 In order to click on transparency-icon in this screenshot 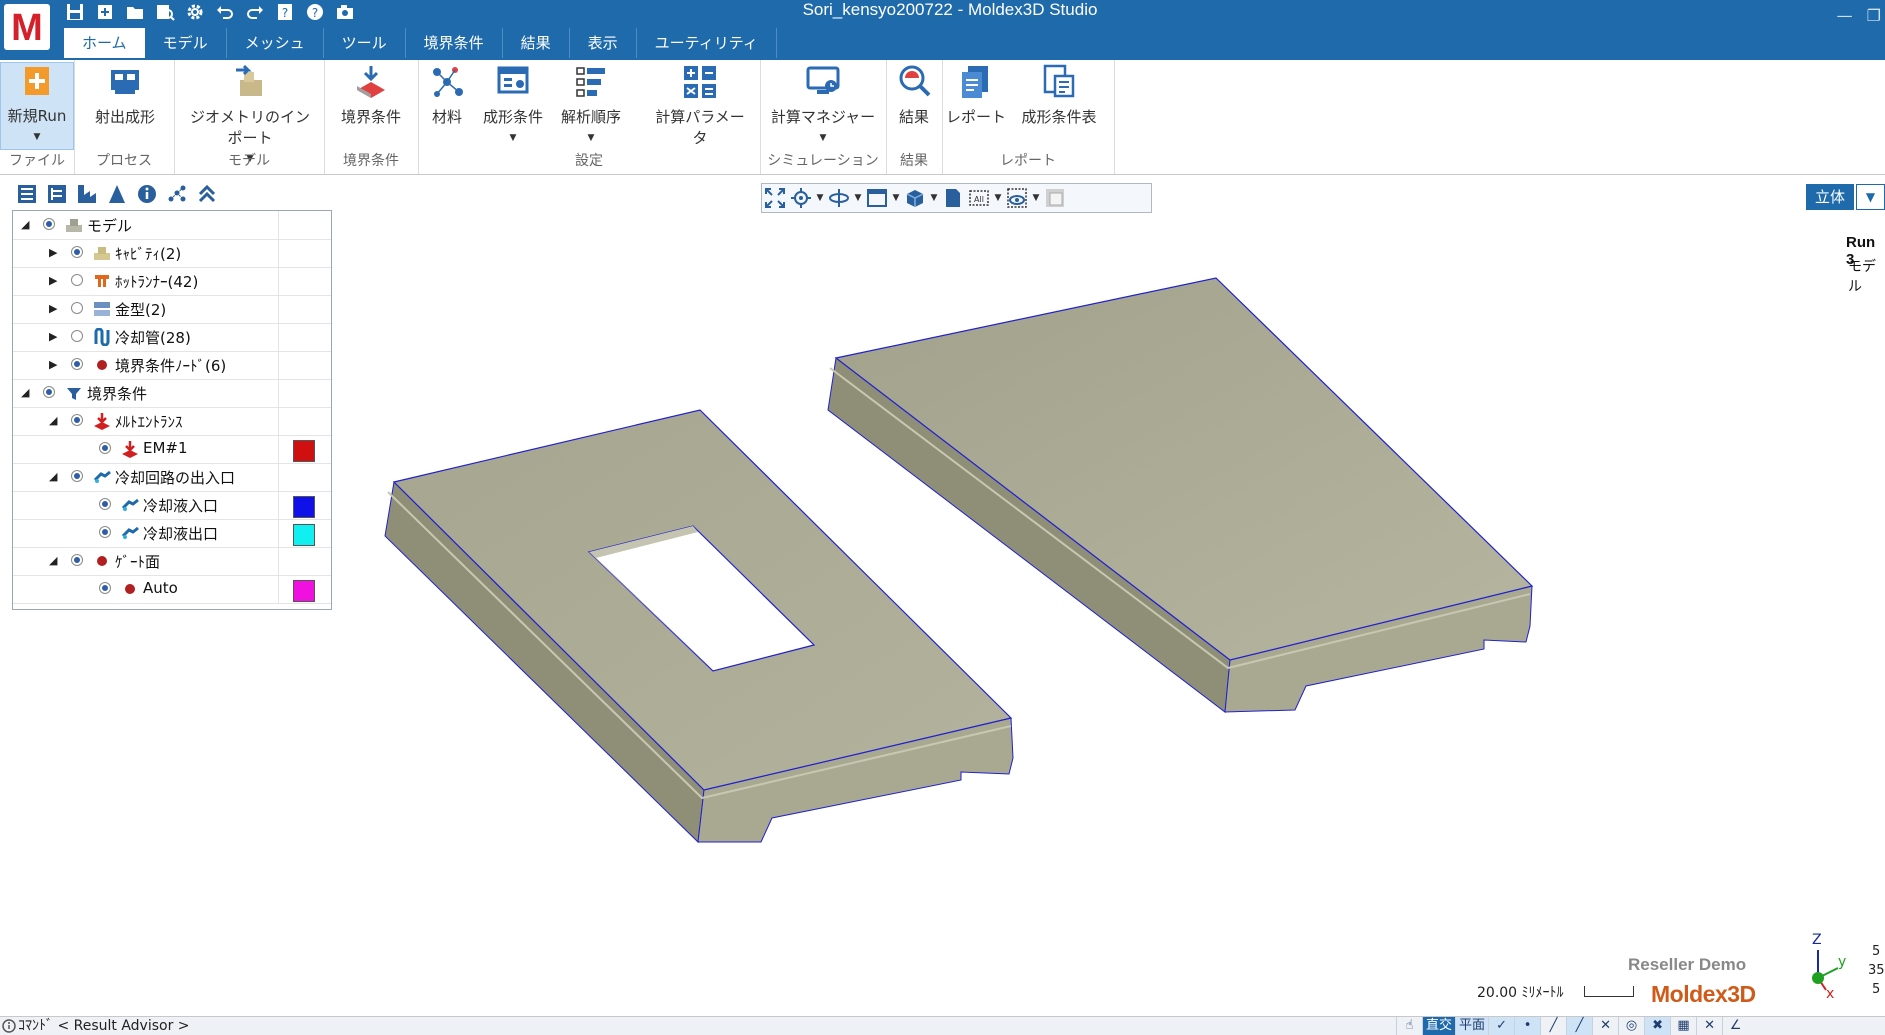, I will do `click(1055, 198)`.